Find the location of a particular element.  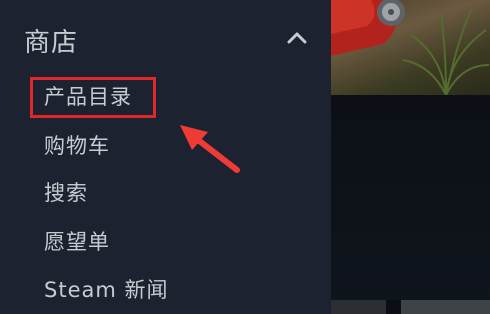

section-title: 商店 is located at coordinates (51, 43).